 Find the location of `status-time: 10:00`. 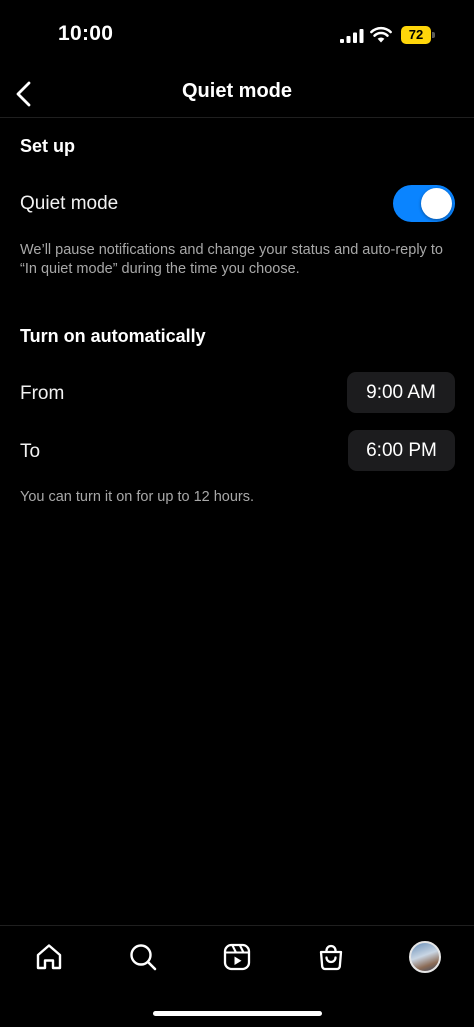

status-time: 10:00 is located at coordinates (86, 33).